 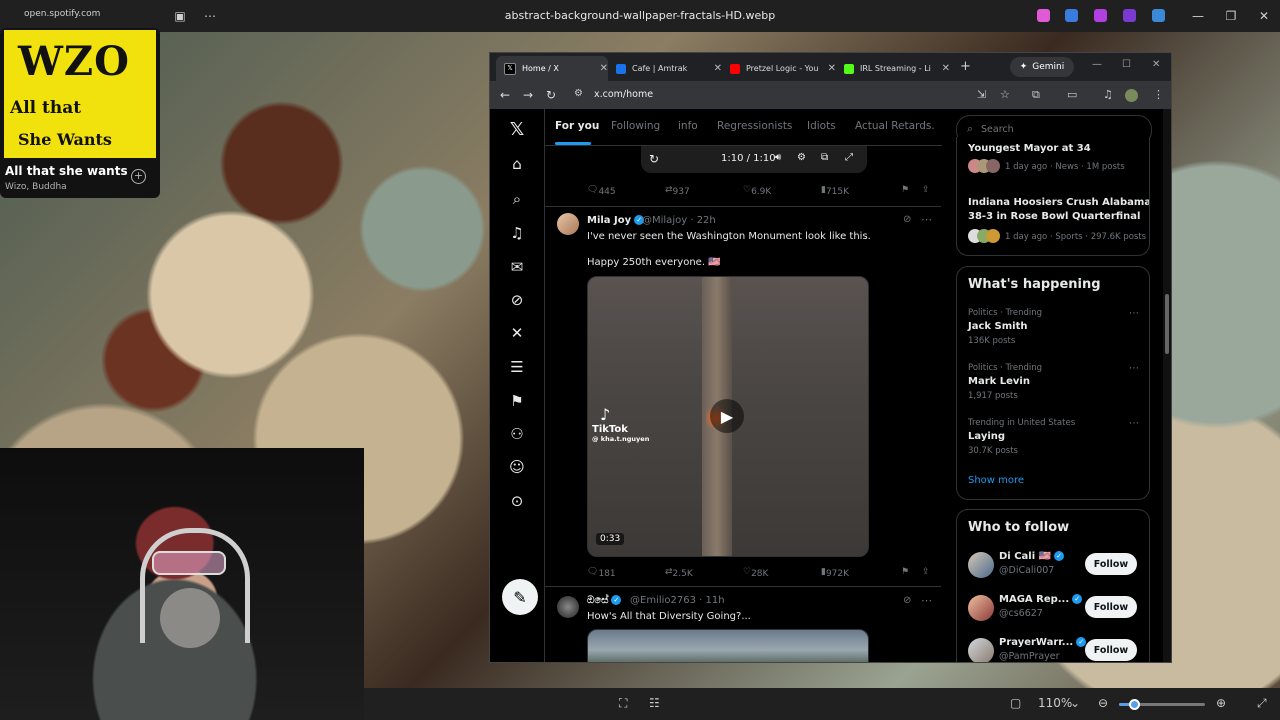 What do you see at coordinates (36, 187) in the screenshot?
I see `song-artist: Wizo, Buddha` at bounding box center [36, 187].